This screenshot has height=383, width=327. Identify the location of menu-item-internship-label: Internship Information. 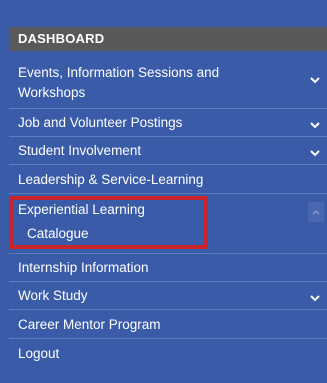
(83, 267).